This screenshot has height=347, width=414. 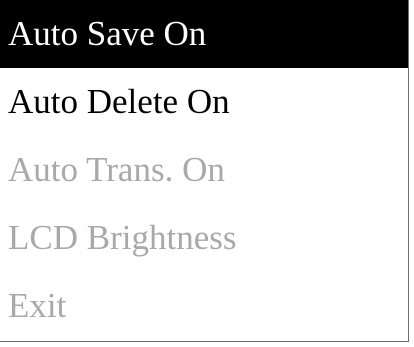 What do you see at coordinates (37, 305) in the screenshot?
I see `menu-item-exit: Exit` at bounding box center [37, 305].